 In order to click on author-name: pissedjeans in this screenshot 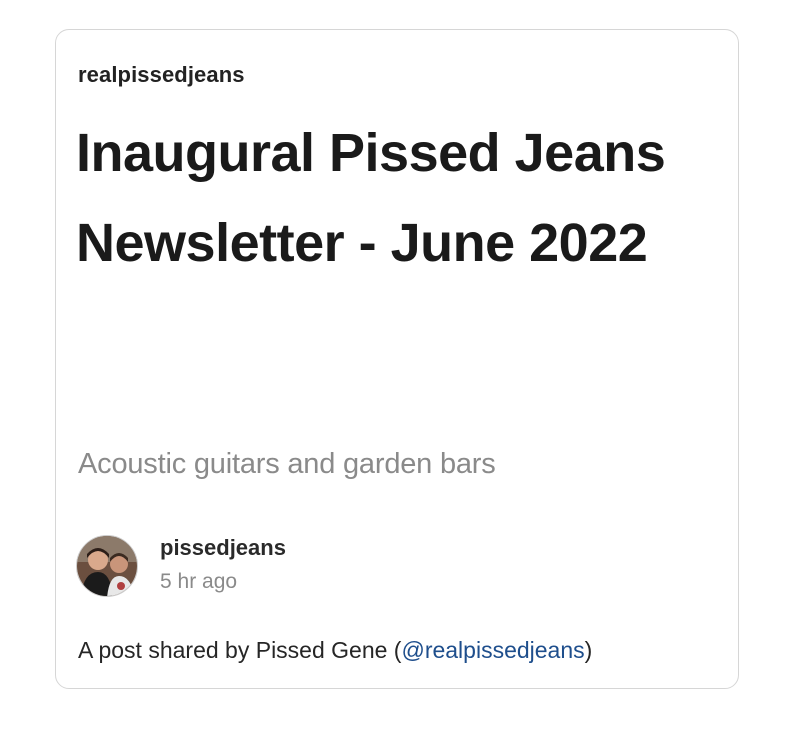, I will do `click(223, 548)`.